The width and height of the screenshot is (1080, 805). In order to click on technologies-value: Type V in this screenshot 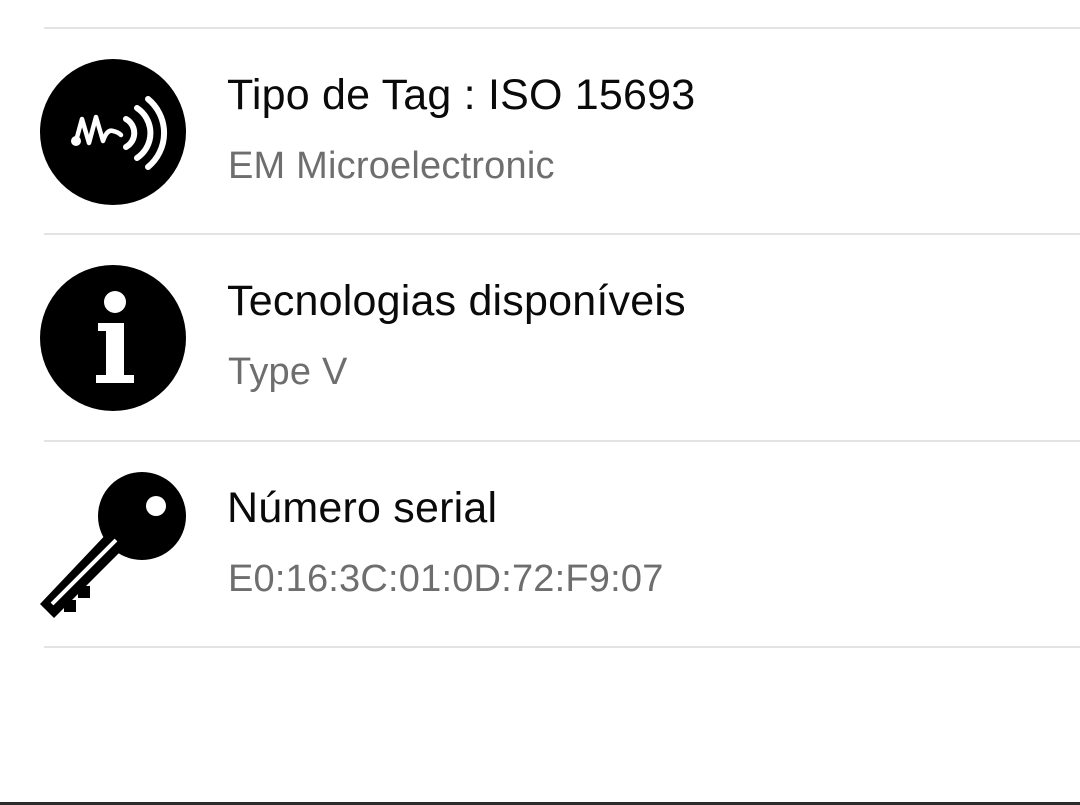, I will do `click(288, 372)`.